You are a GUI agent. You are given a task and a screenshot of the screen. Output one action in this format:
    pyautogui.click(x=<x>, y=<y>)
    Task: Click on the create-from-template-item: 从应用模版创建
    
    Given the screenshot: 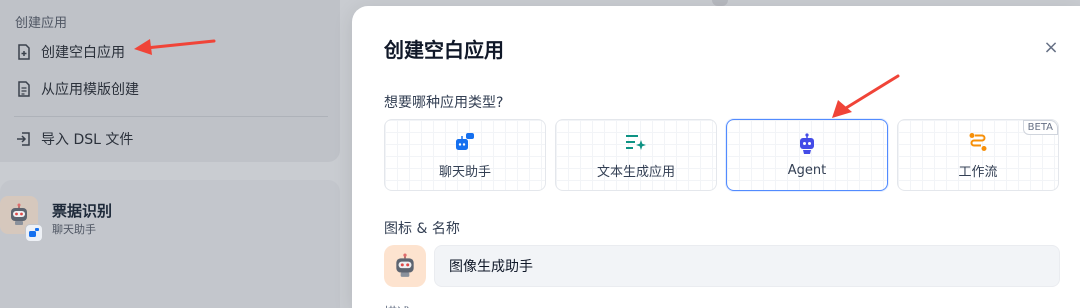 What is the action you would take?
    pyautogui.click(x=77, y=89)
    